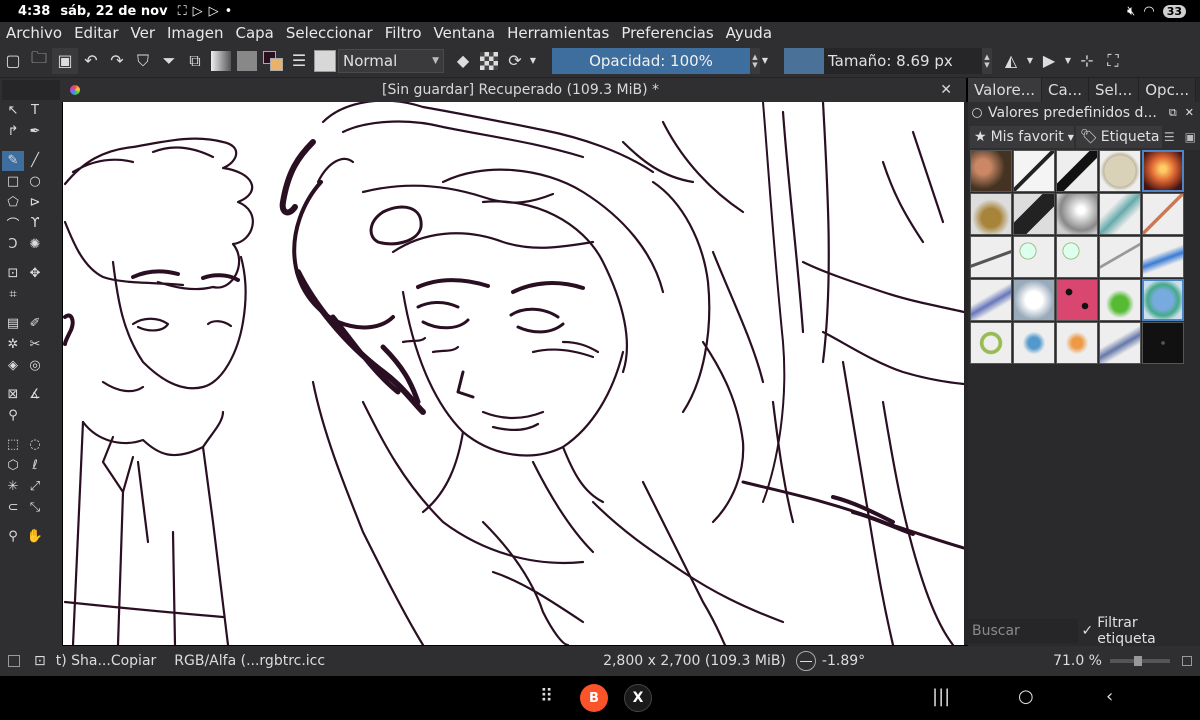  What do you see at coordinates (1077, 214) in the screenshot?
I see `brush-preset-smudge-soft` at bounding box center [1077, 214].